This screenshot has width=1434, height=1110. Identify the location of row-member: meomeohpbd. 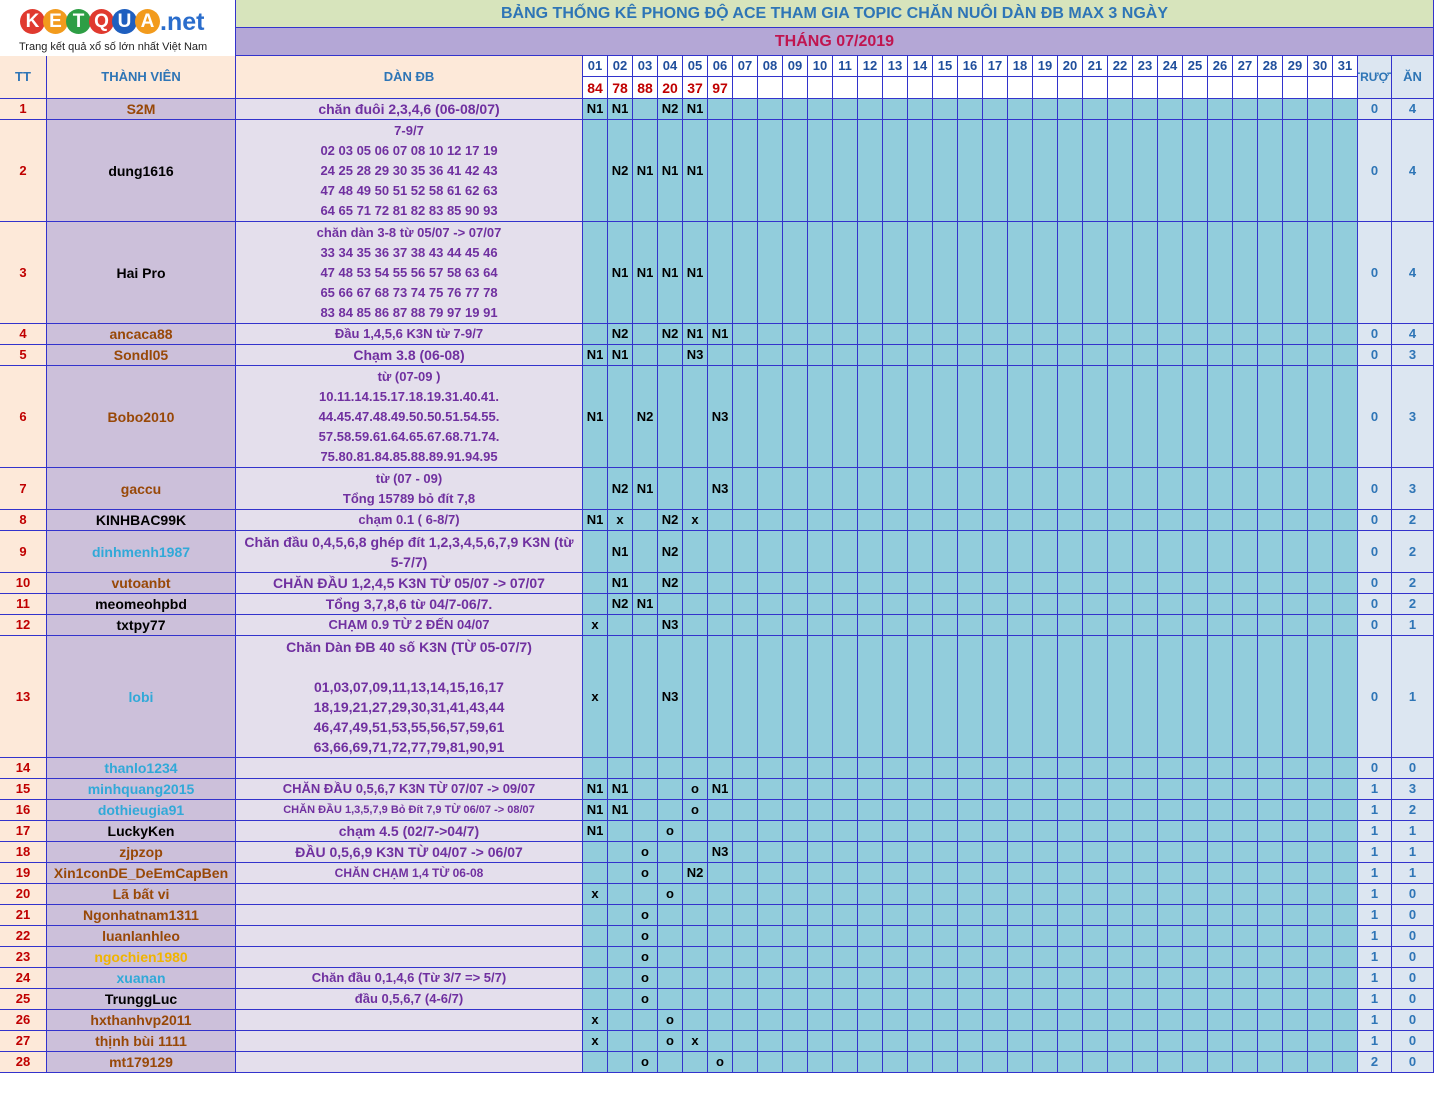
(141, 604).